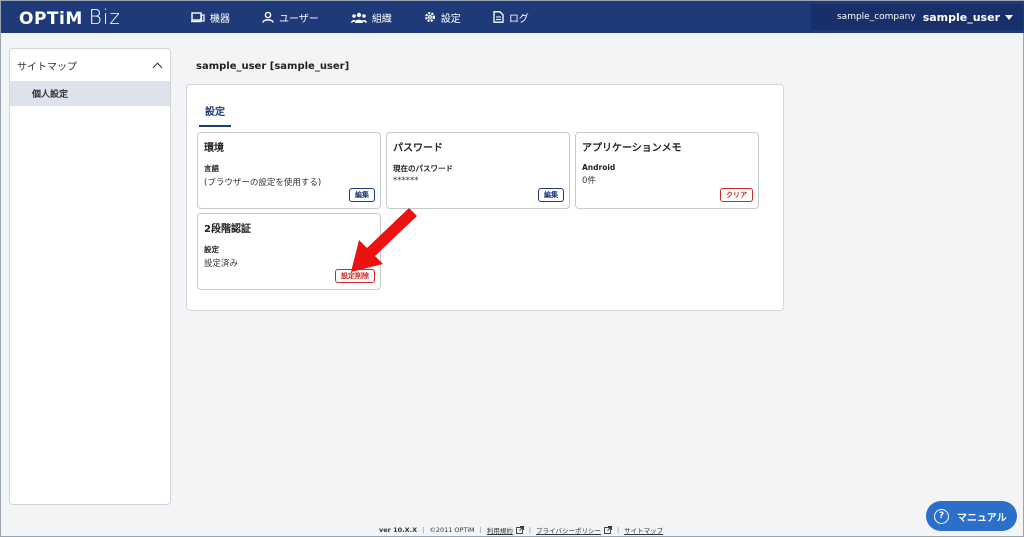  What do you see at coordinates (599, 167) in the screenshot?
I see `card-label: Android` at bounding box center [599, 167].